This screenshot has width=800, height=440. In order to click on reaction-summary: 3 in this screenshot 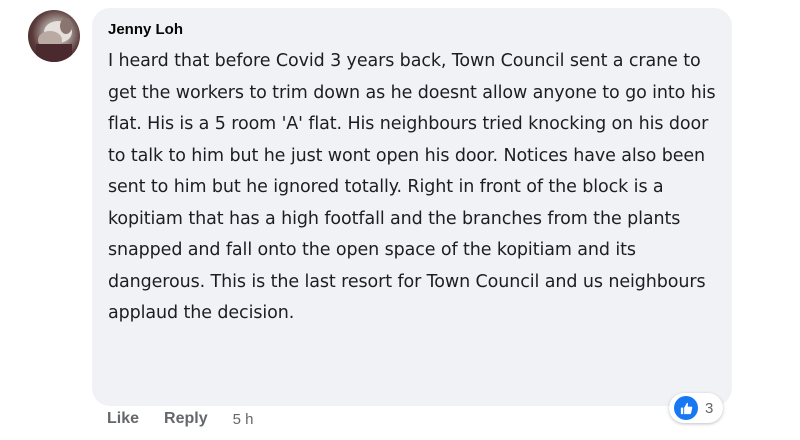, I will do `click(696, 408)`.